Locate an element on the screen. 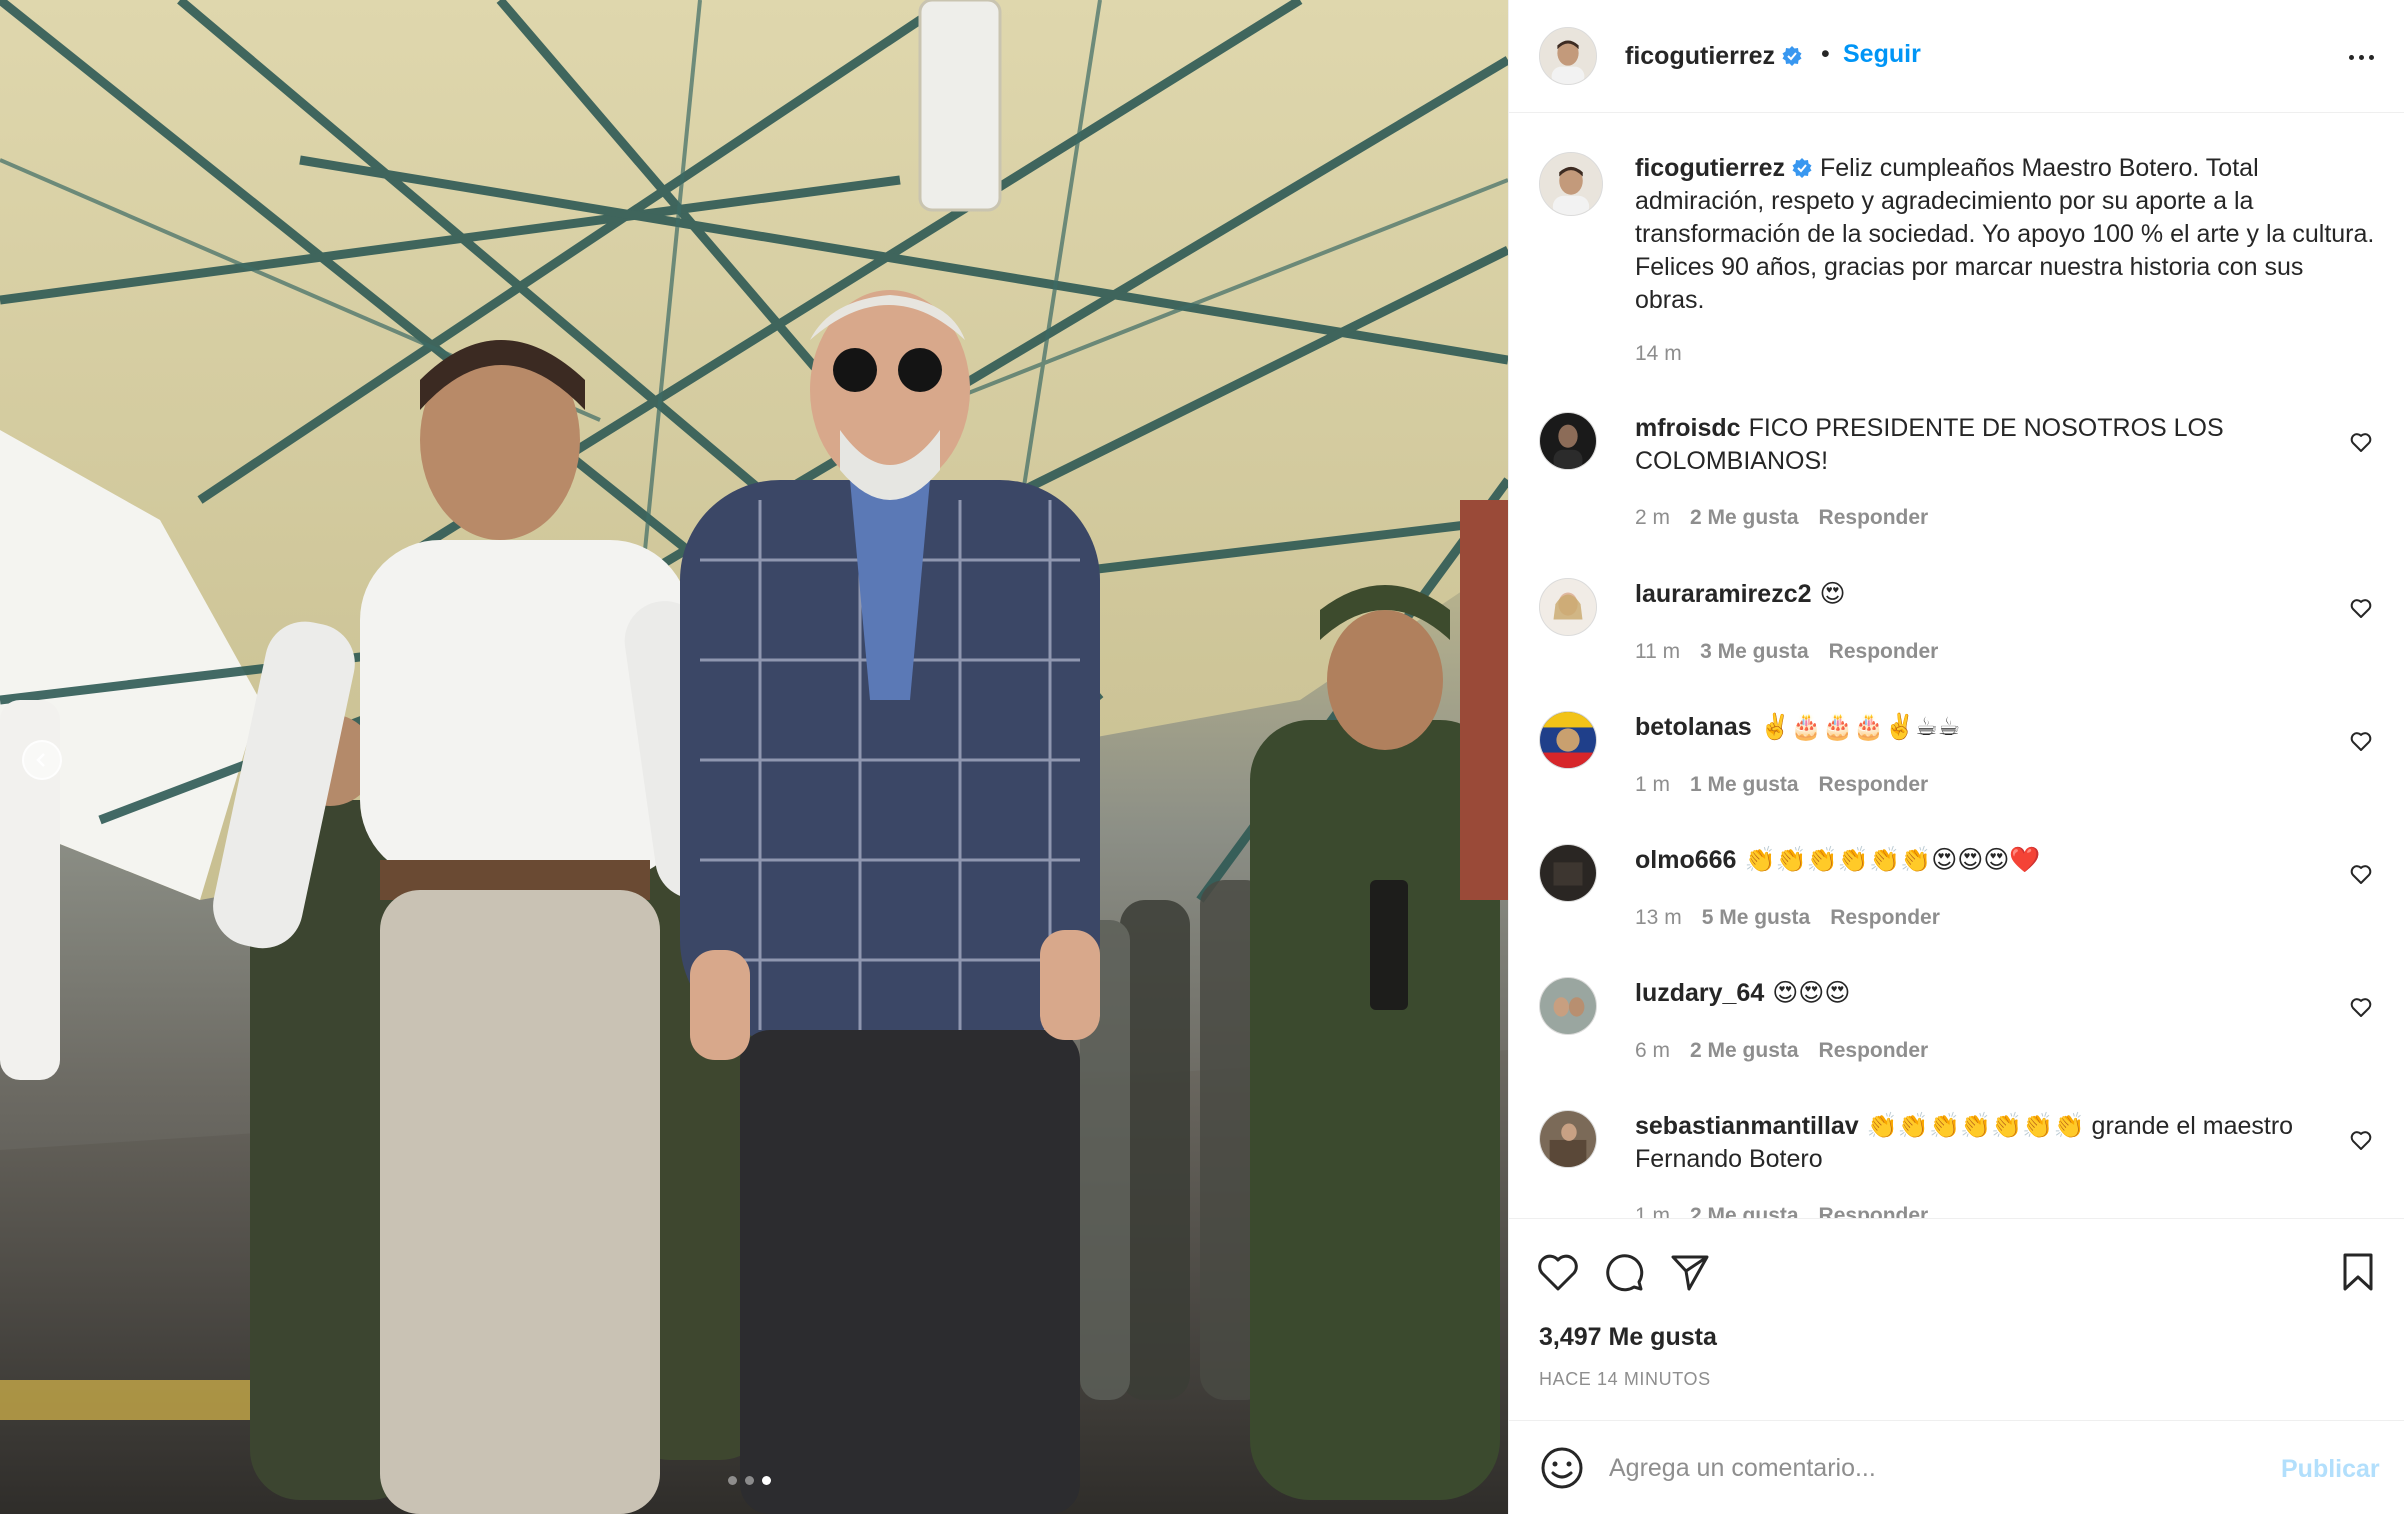 Image resolution: width=2404 pixels, height=1514 pixels. add-comment-bar: Publicar is located at coordinates (1956, 1467).